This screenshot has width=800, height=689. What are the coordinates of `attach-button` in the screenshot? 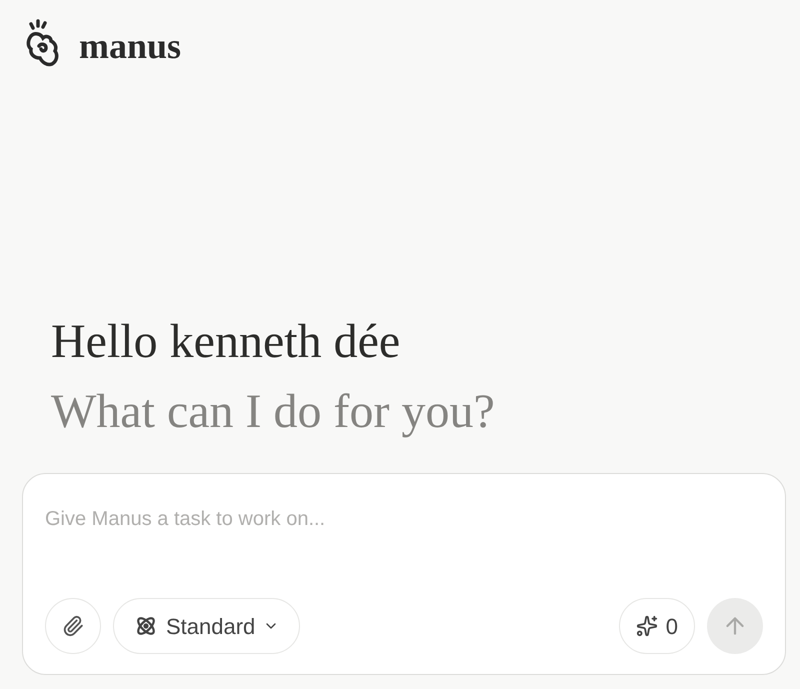 It's located at (73, 626).